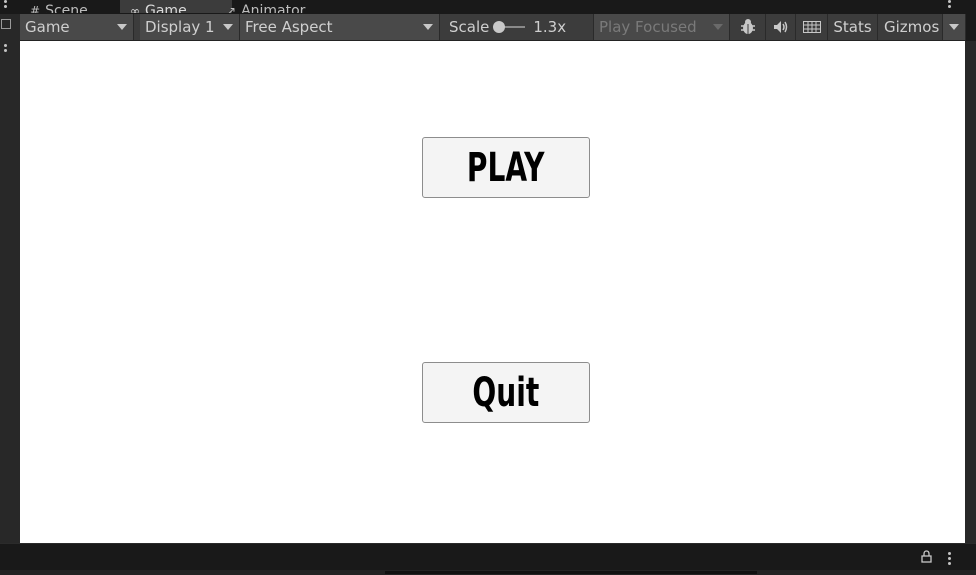 The image size is (976, 575). I want to click on gizmos-label: Gizmos, so click(912, 27).